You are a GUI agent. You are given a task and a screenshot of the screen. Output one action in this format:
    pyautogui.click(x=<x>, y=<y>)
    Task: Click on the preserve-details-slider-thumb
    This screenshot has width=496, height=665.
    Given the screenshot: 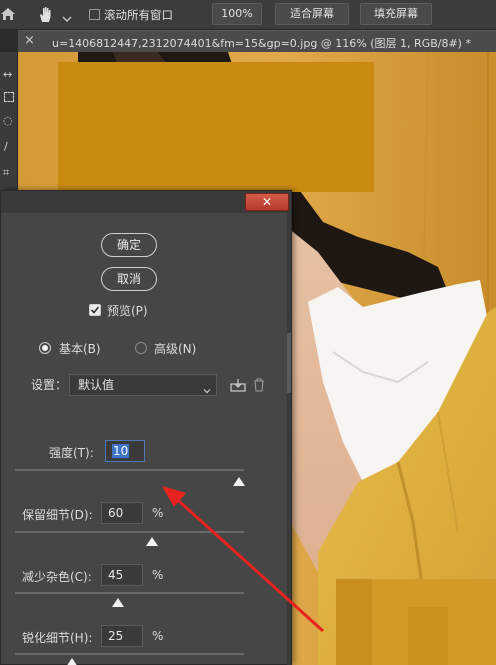 What is the action you would take?
    pyautogui.click(x=152, y=541)
    